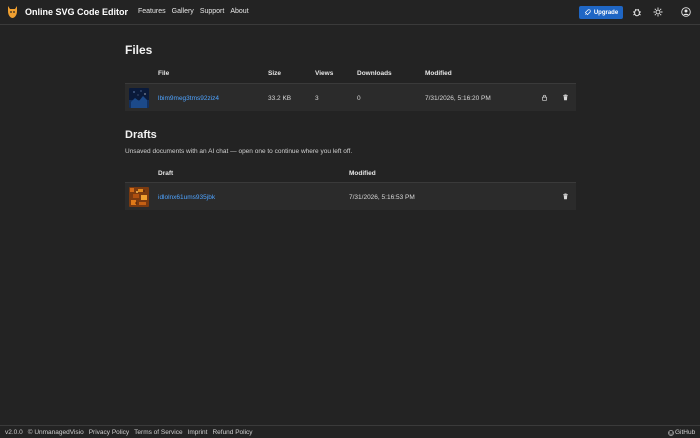  Describe the element at coordinates (76, 12) in the screenshot. I see `app-title: Online SVG Code Editor` at that location.